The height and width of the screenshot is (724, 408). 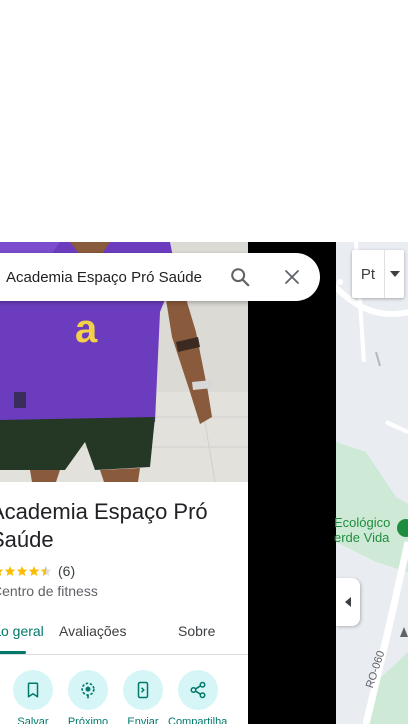 I want to click on rating-stars, so click(x=26, y=571).